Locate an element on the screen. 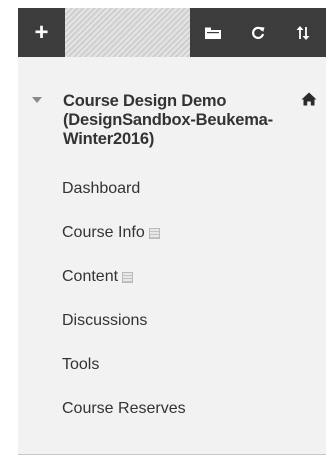  home-icon is located at coordinates (309, 101).